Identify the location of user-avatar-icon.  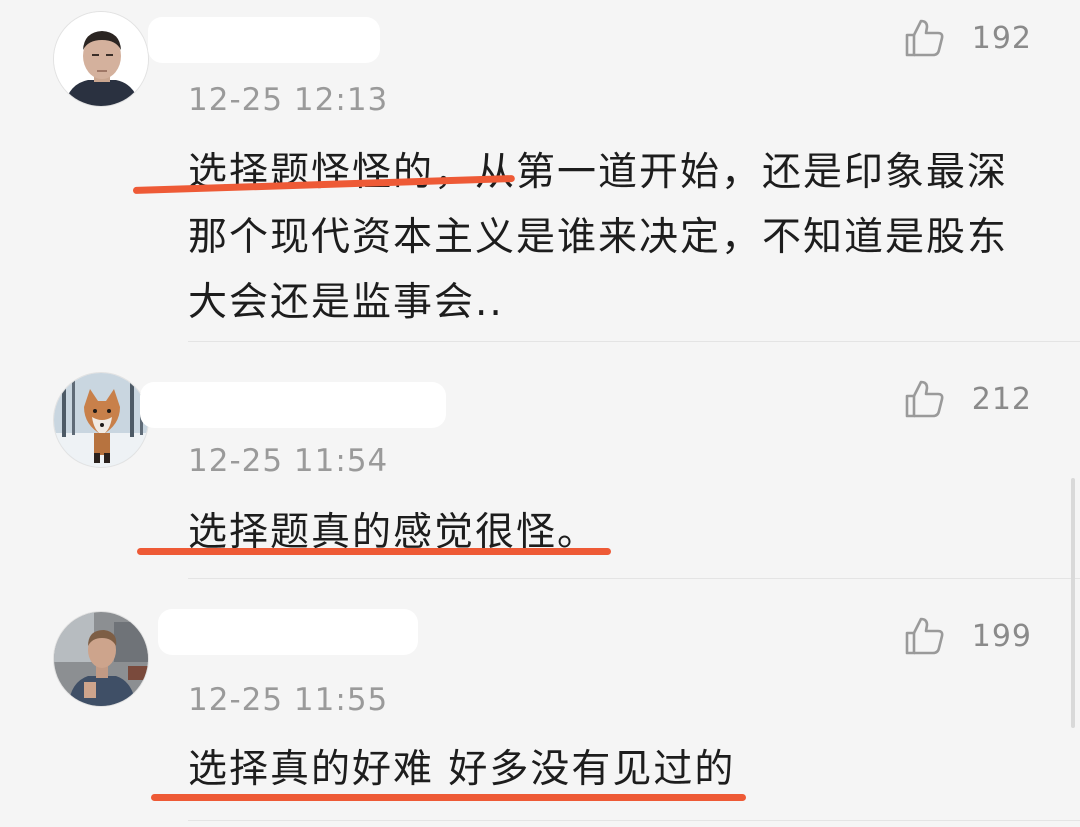
(101, 59).